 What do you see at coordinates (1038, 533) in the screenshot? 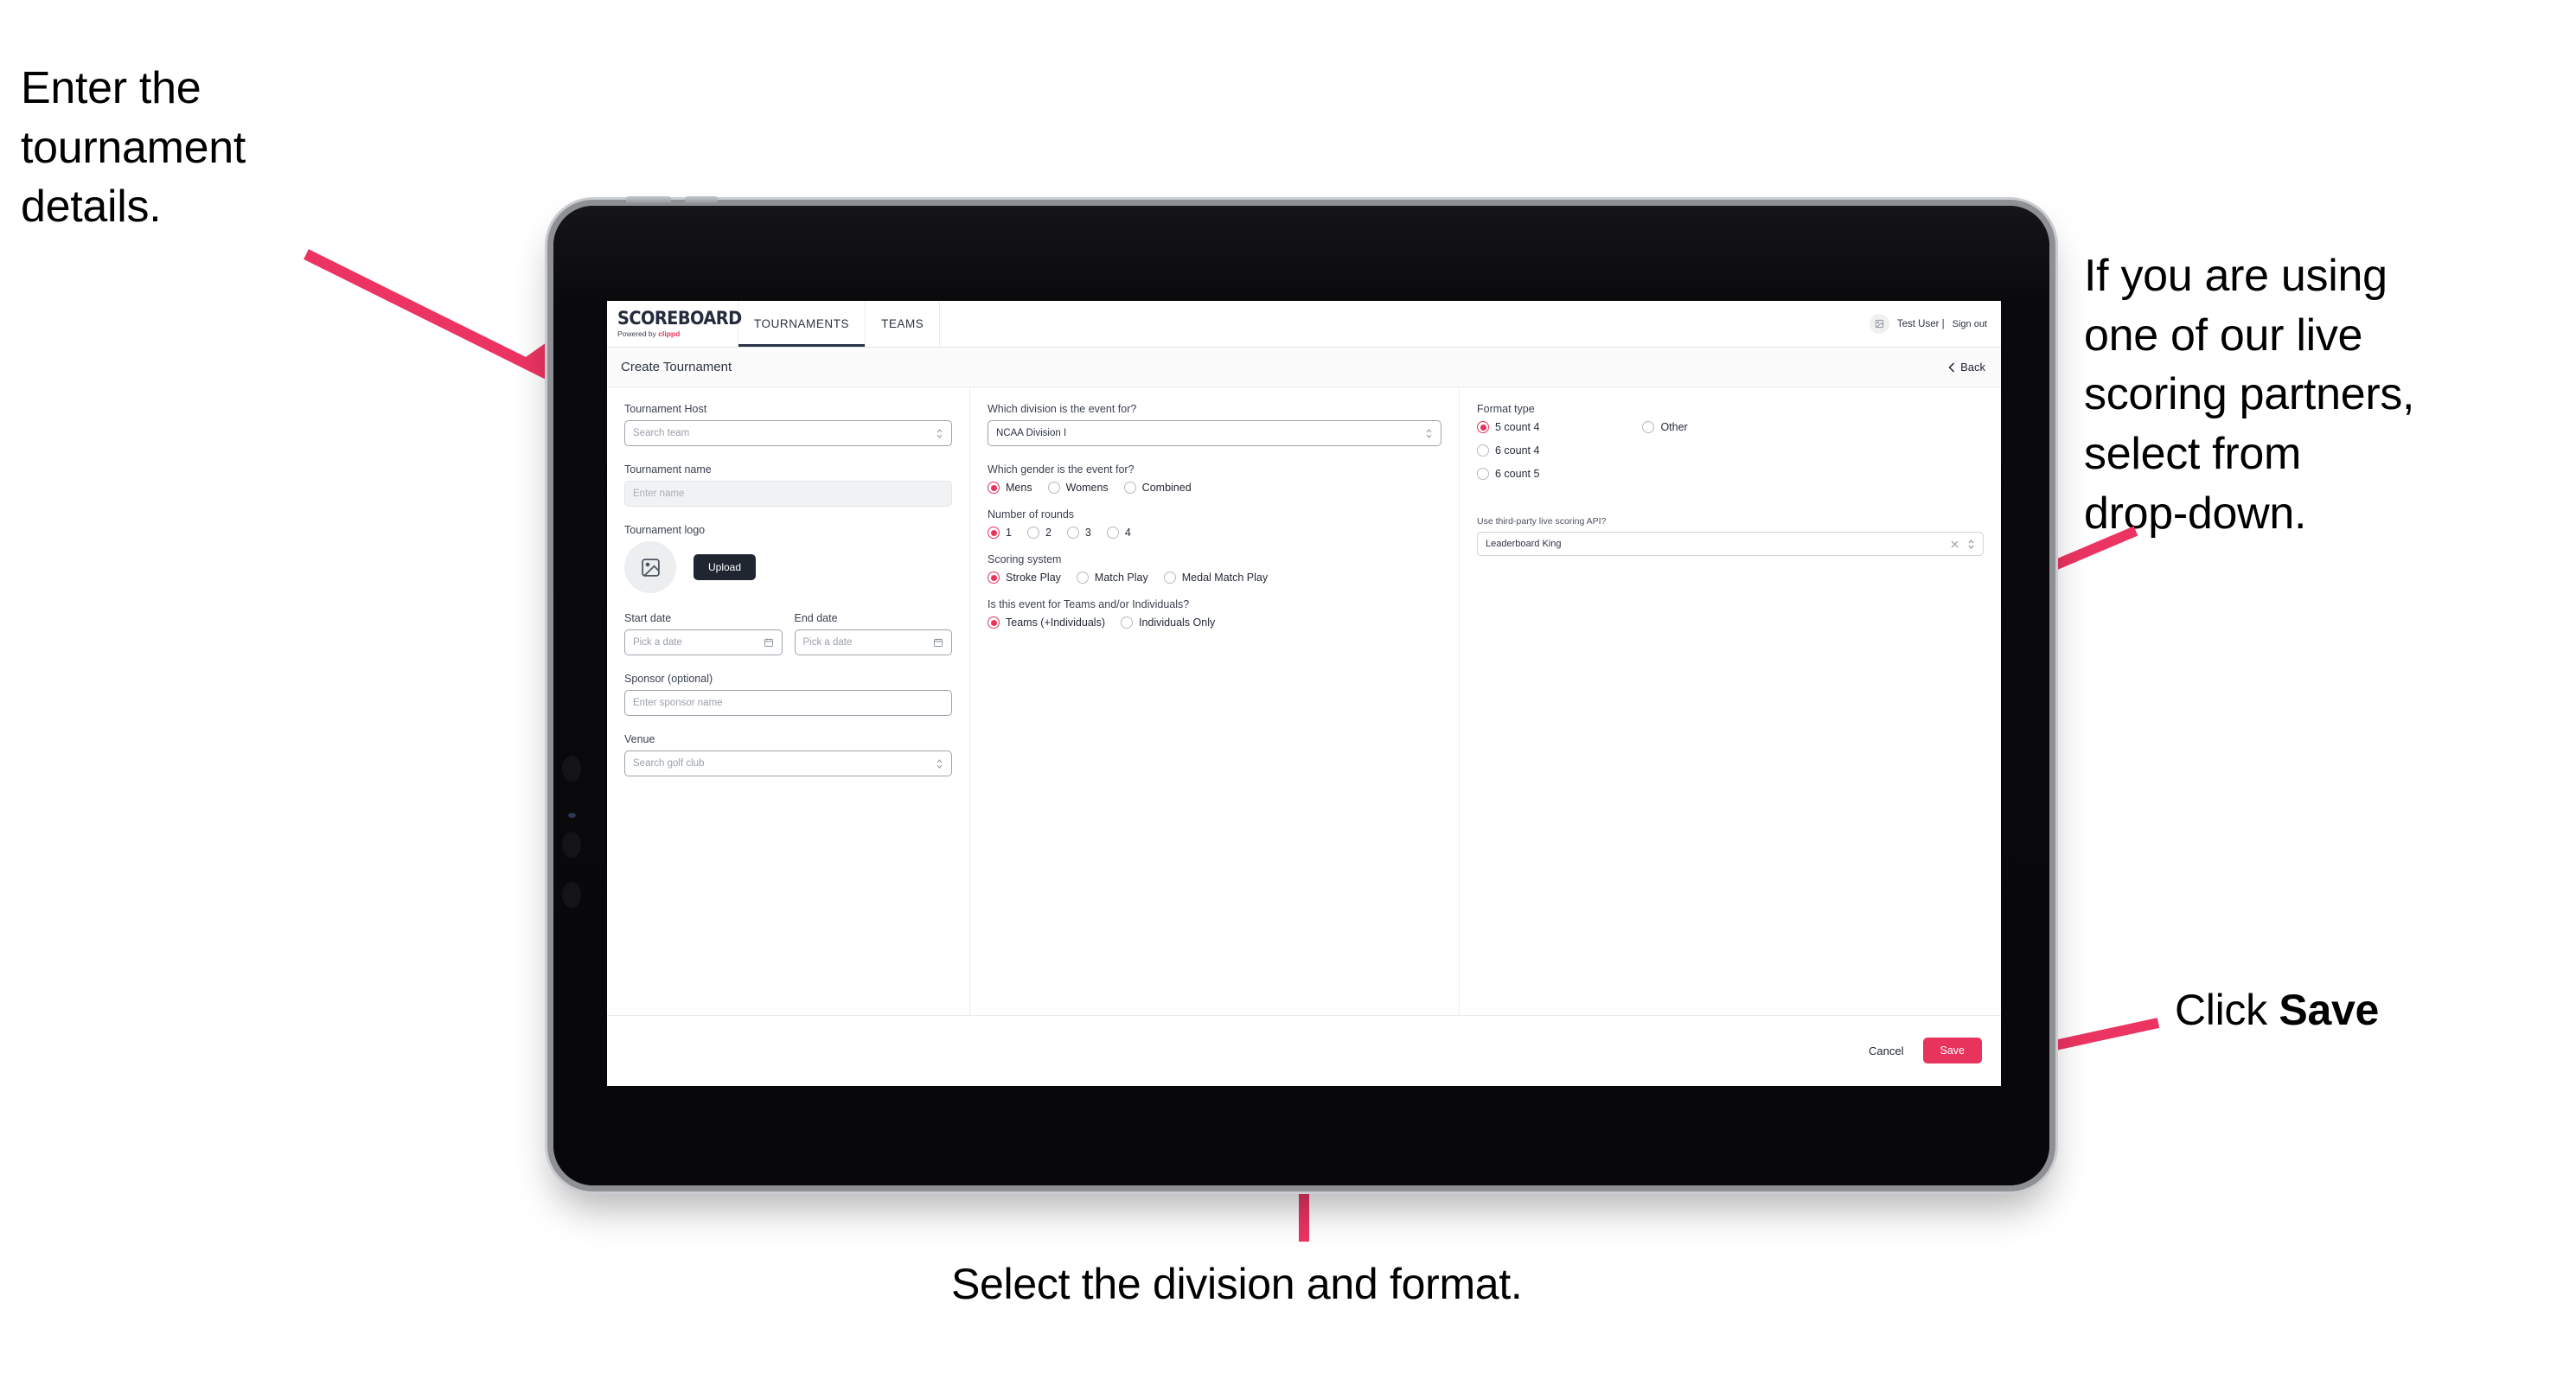
I see `radio-rounds-2: 2` at bounding box center [1038, 533].